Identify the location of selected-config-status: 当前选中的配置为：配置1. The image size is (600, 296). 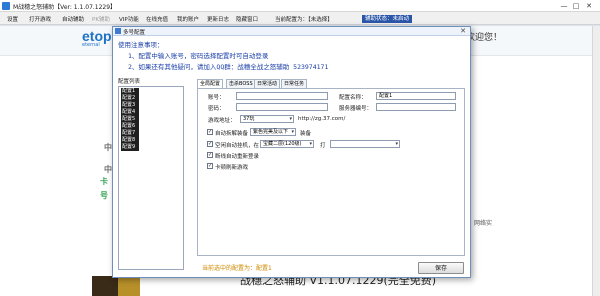
(237, 268).